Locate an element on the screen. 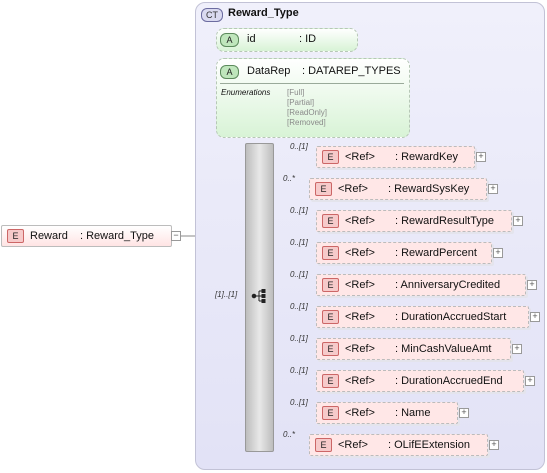 The width and height of the screenshot is (547, 473). attribute-divider is located at coordinates (312, 83).